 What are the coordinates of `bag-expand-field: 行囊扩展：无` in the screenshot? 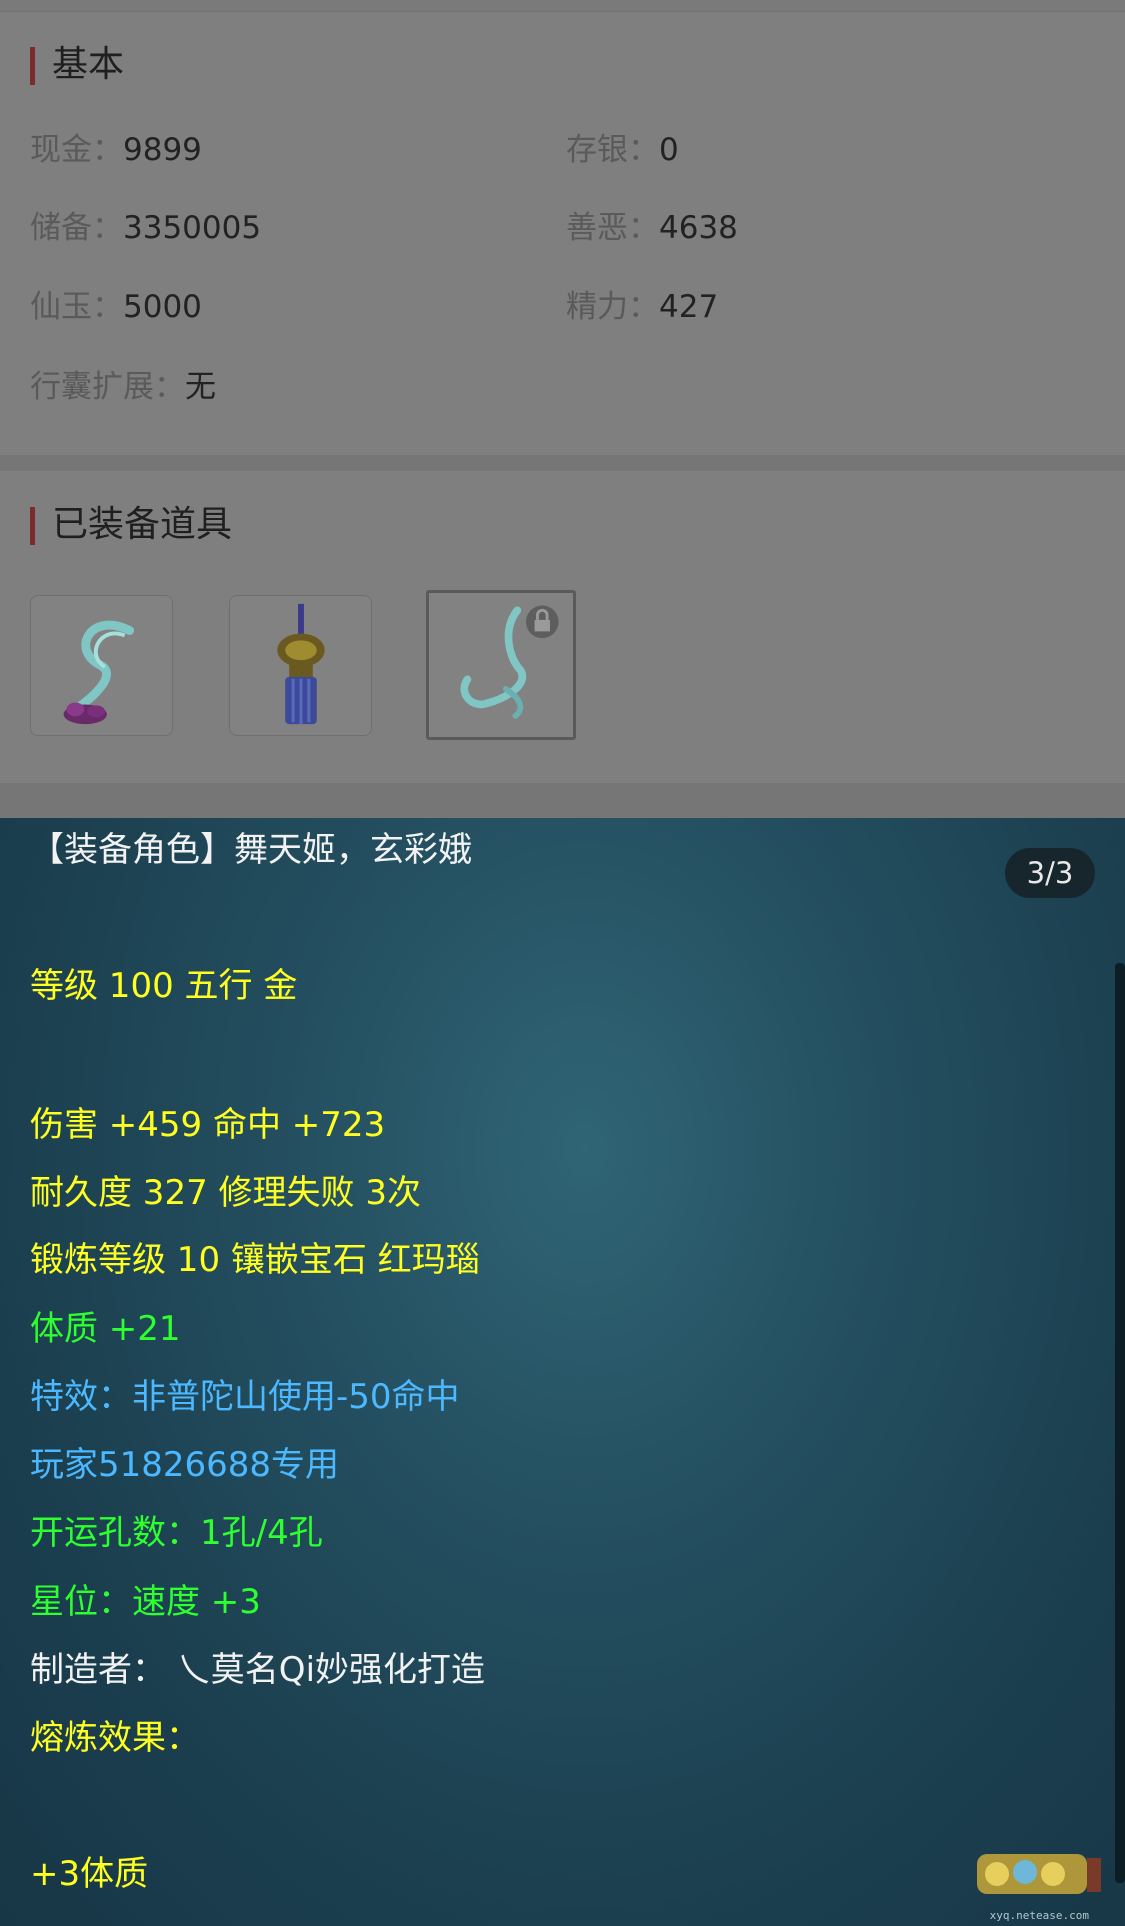 It's located at (123, 387).